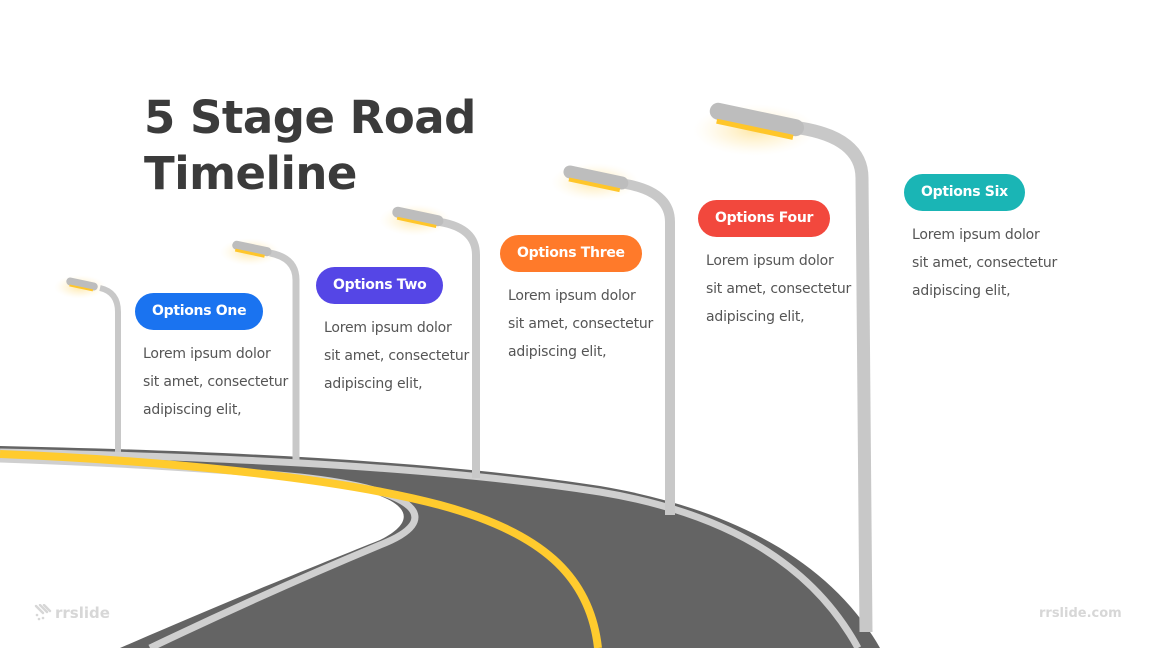 The image size is (1152, 648). Describe the element at coordinates (380, 285) in the screenshot. I see `stage-2-label: Options Two` at that location.